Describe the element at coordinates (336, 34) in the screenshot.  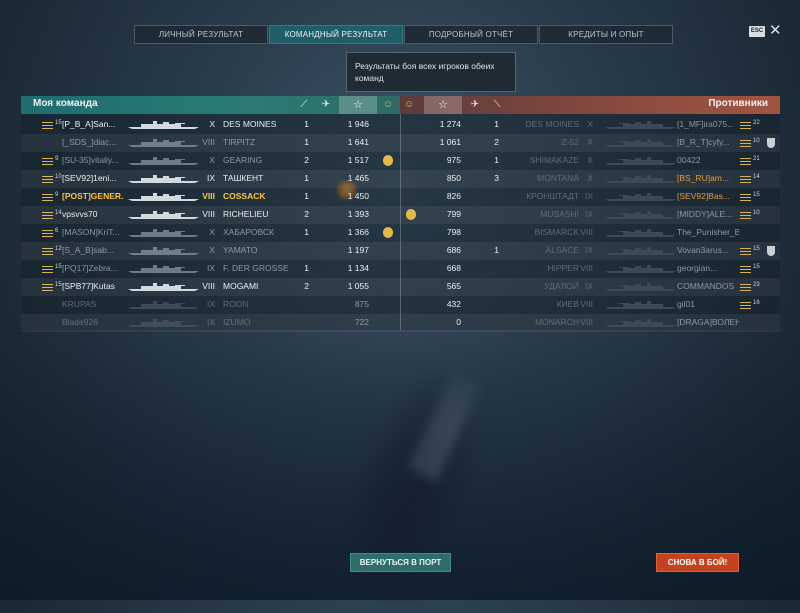
I see `tab-team-result: КОМАНДНЫЙ РЕЗУЛЬТАТ` at that location.